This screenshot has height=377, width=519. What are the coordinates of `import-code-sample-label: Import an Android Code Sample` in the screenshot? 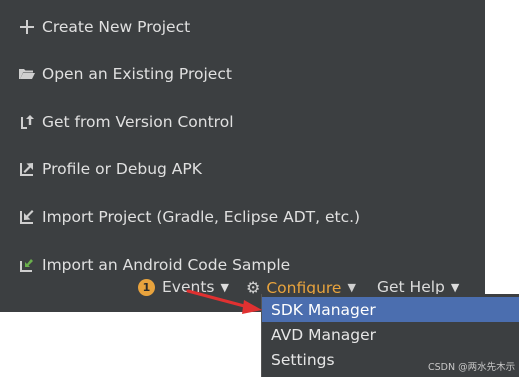 It's located at (166, 264).